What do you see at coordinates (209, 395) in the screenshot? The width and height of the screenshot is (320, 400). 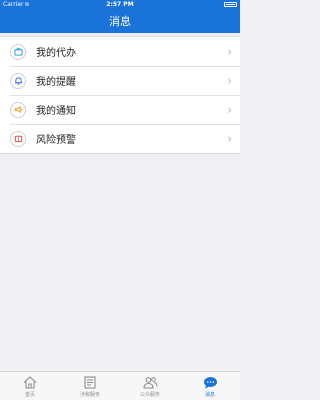 I see `tab-label: 消息` at bounding box center [209, 395].